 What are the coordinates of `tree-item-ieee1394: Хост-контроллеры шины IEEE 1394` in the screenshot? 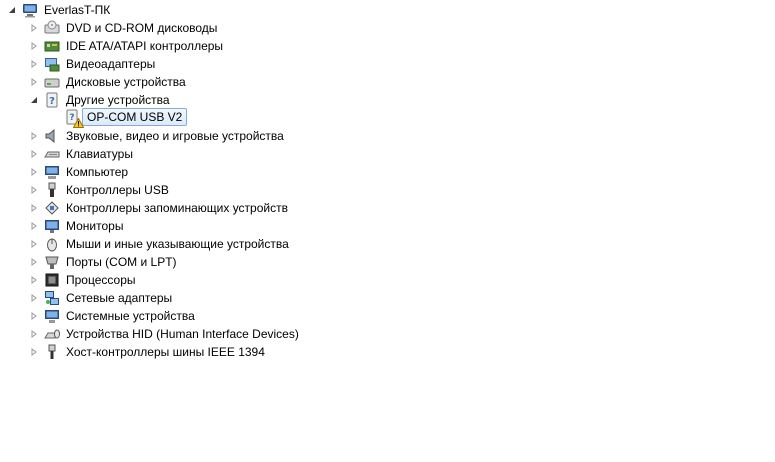 It's located at (147, 352).